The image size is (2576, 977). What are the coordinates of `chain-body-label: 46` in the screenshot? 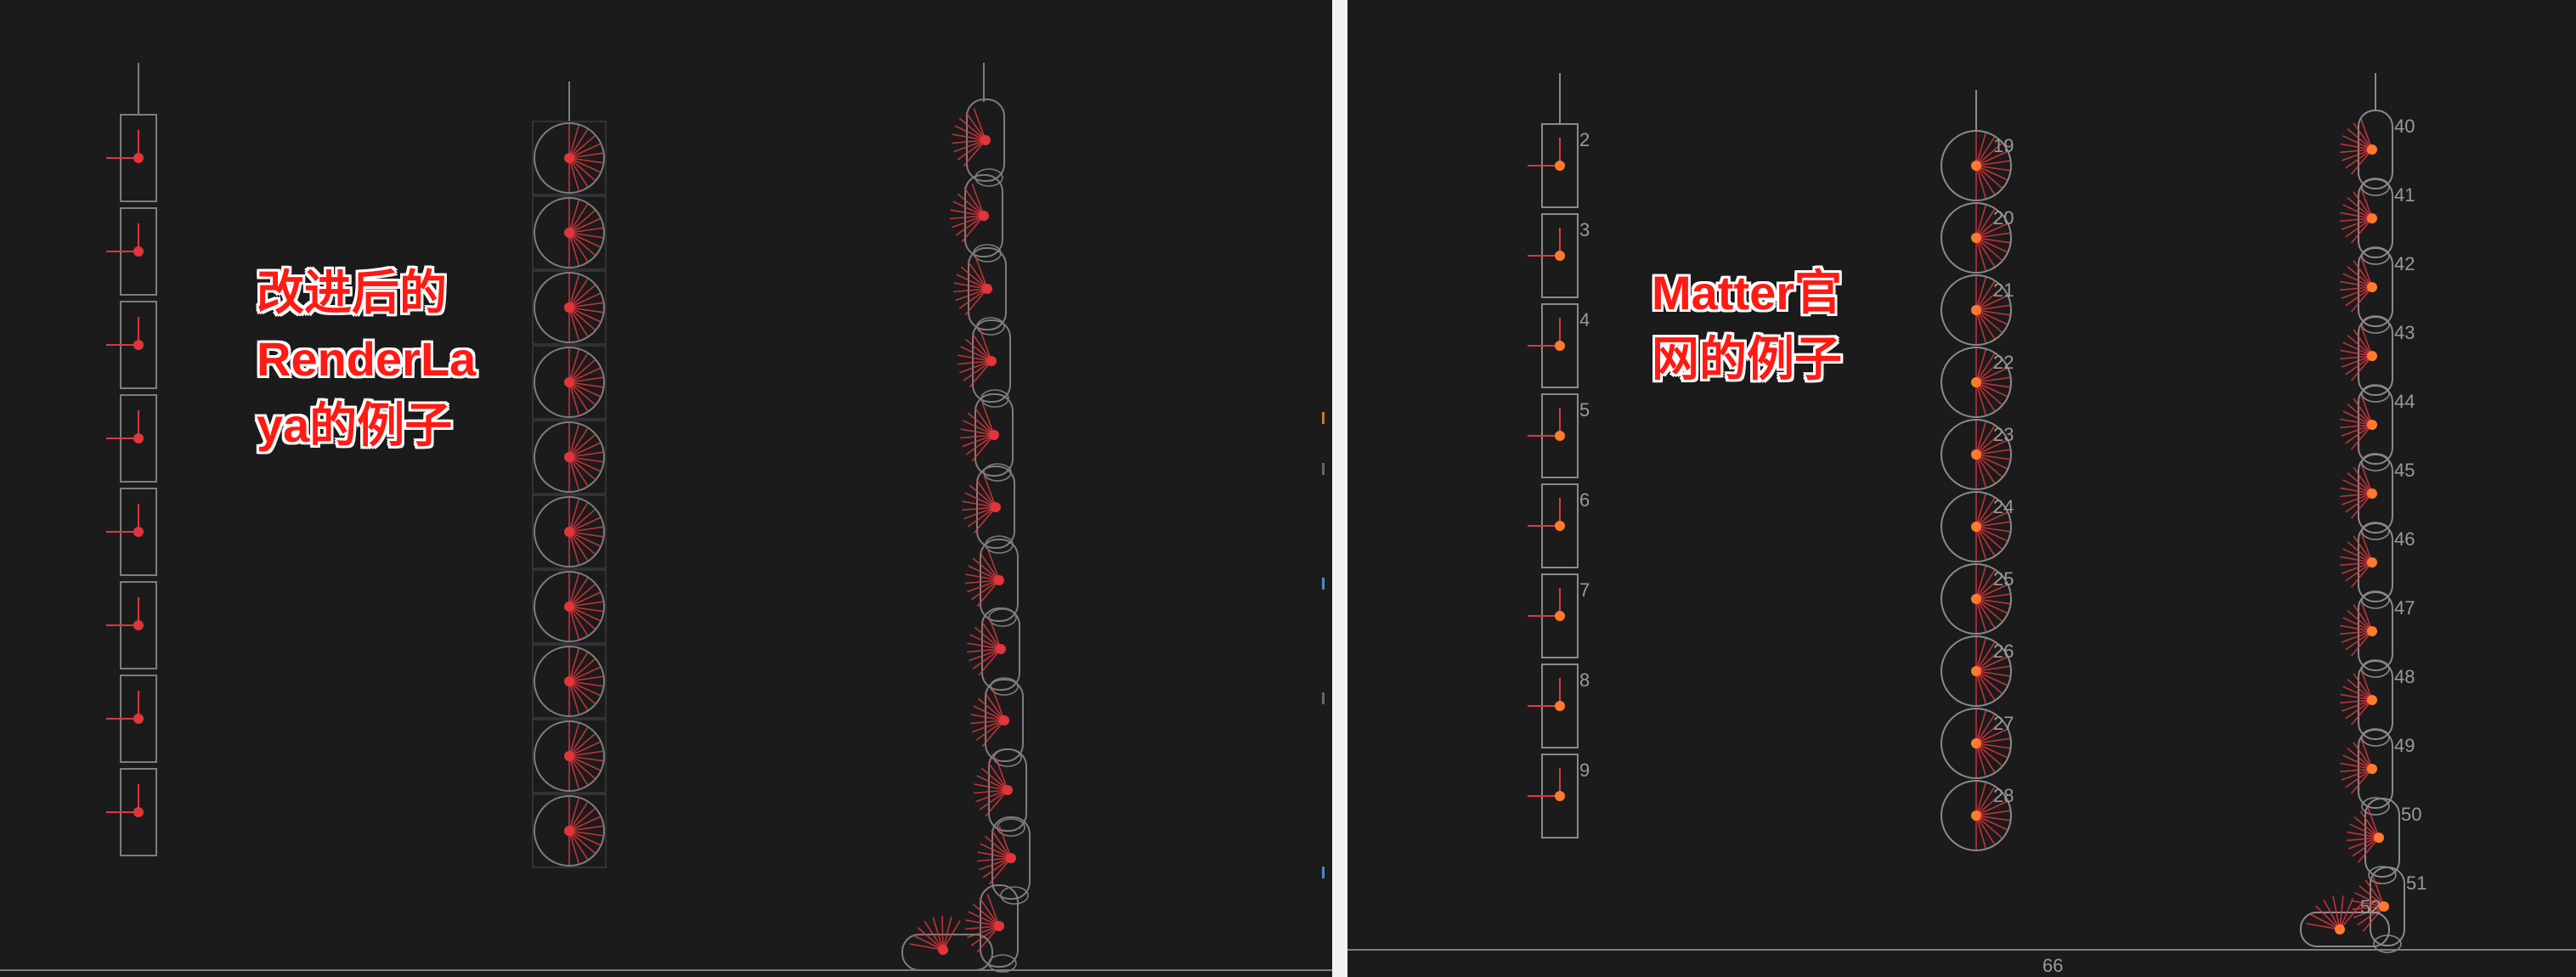 It's located at (2404, 539).